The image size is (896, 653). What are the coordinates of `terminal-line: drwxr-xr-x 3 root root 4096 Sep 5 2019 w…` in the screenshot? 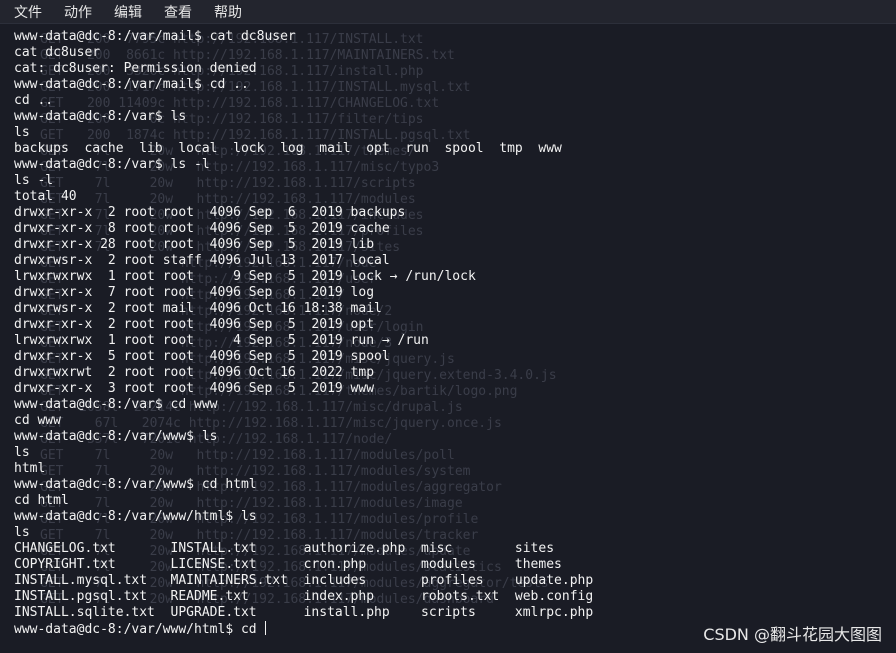 It's located at (303, 389).